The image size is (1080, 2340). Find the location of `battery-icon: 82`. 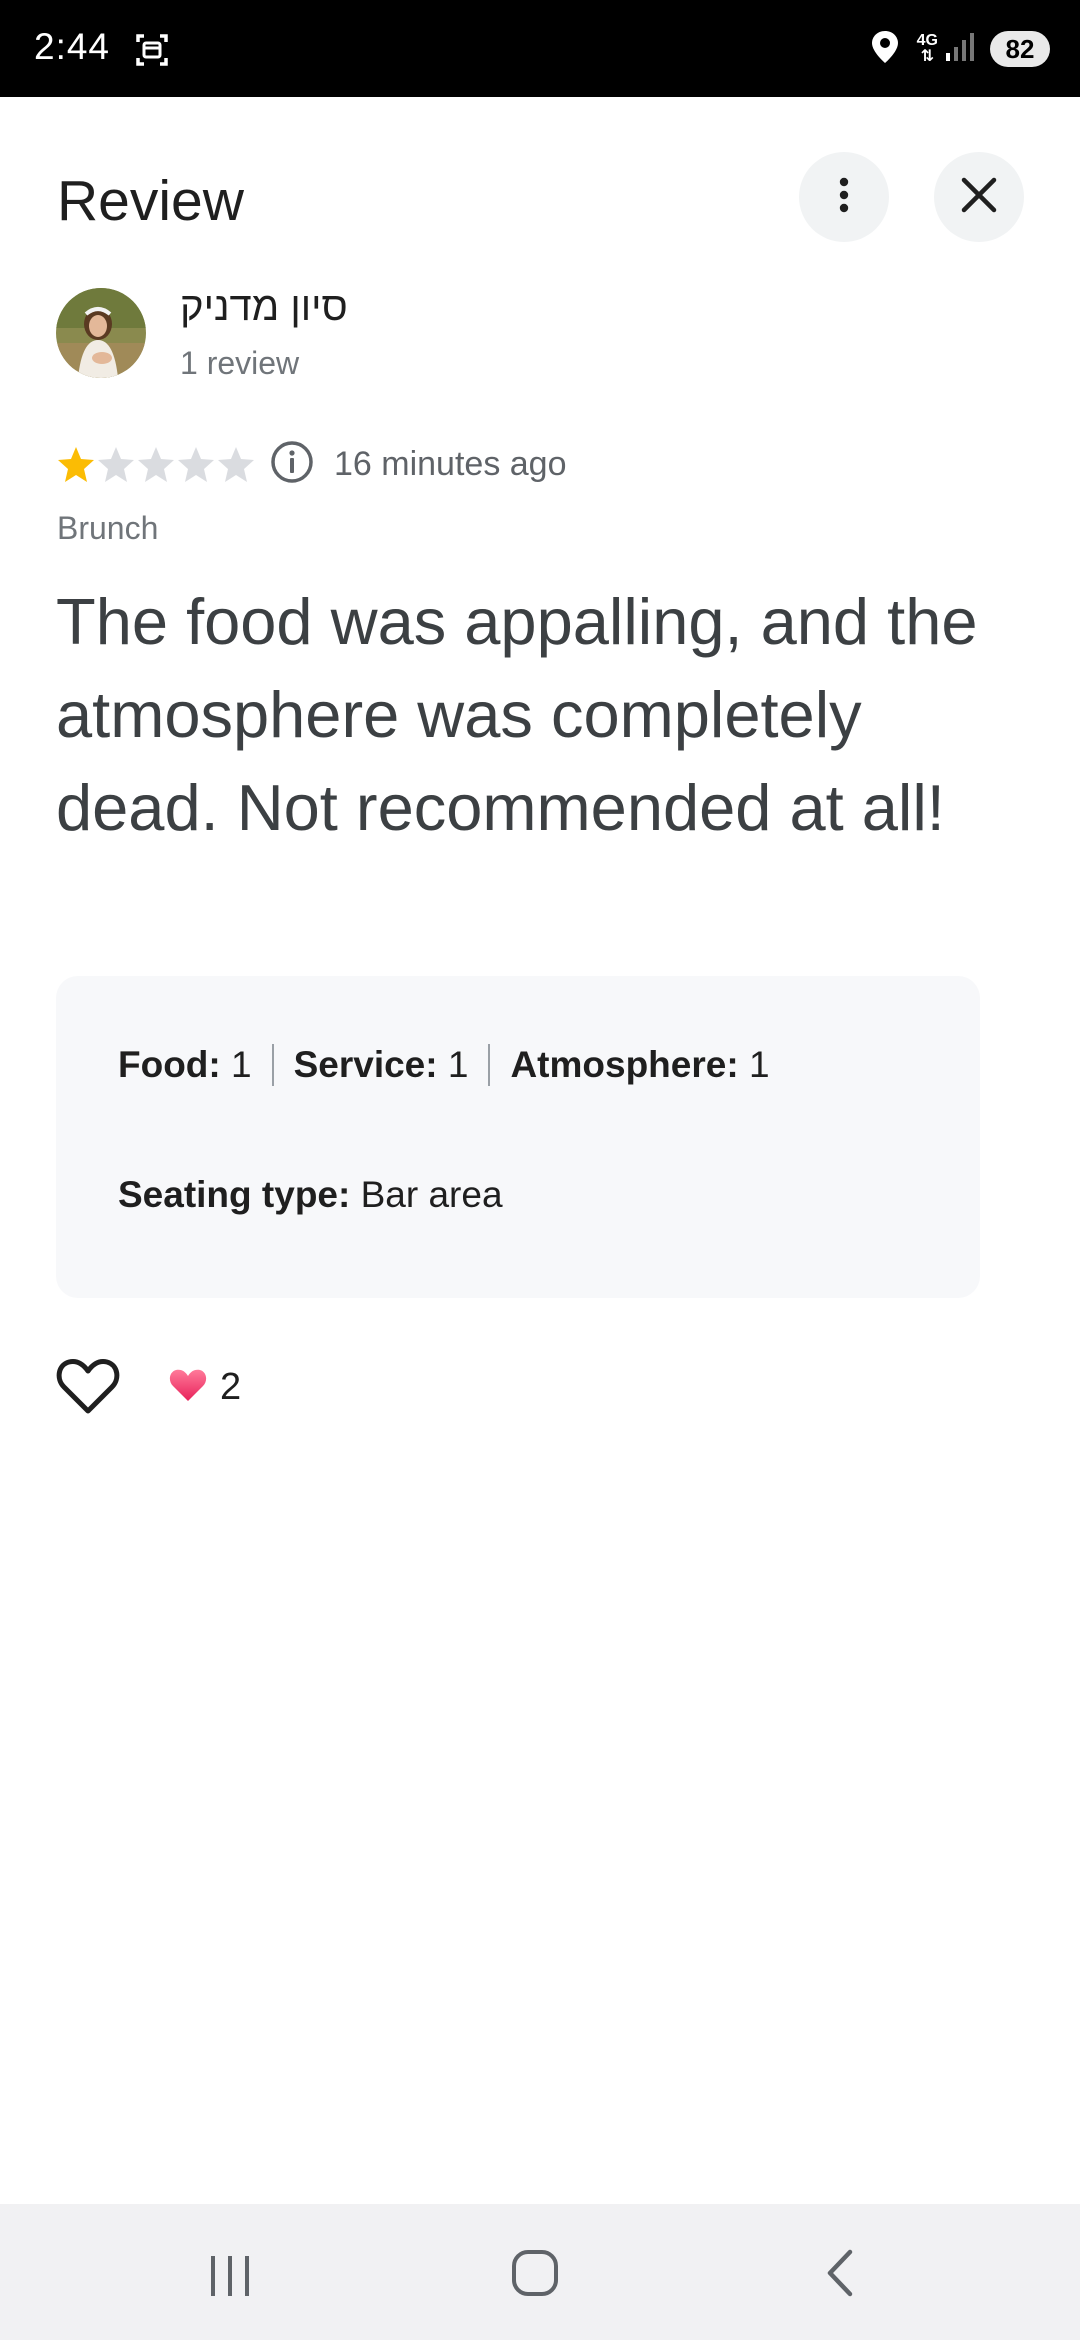

battery-icon: 82 is located at coordinates (1020, 49).